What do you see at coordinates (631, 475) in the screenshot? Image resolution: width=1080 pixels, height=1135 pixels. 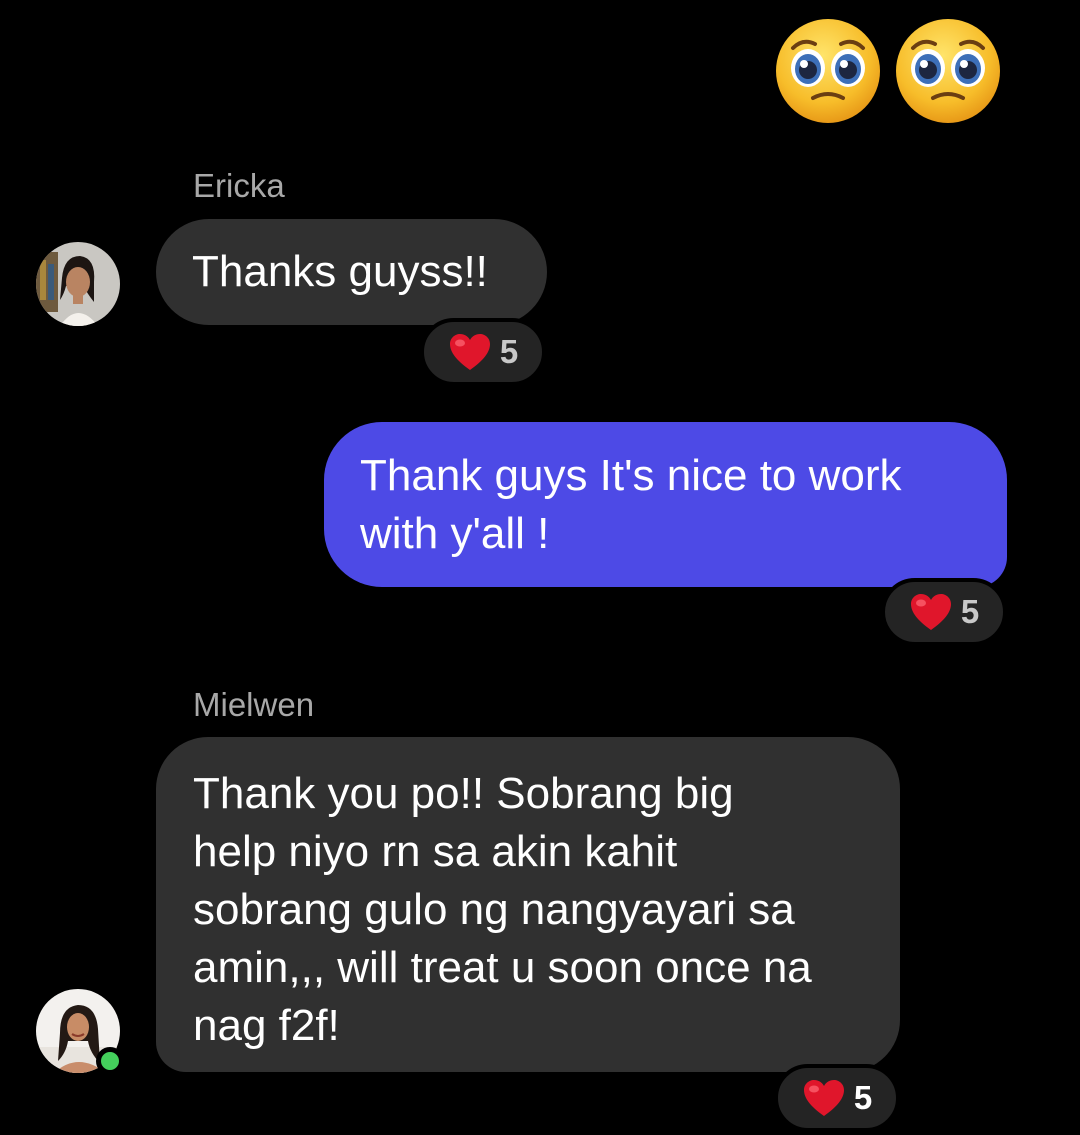 I see `message-text-line: Thank guys It's nice to work` at bounding box center [631, 475].